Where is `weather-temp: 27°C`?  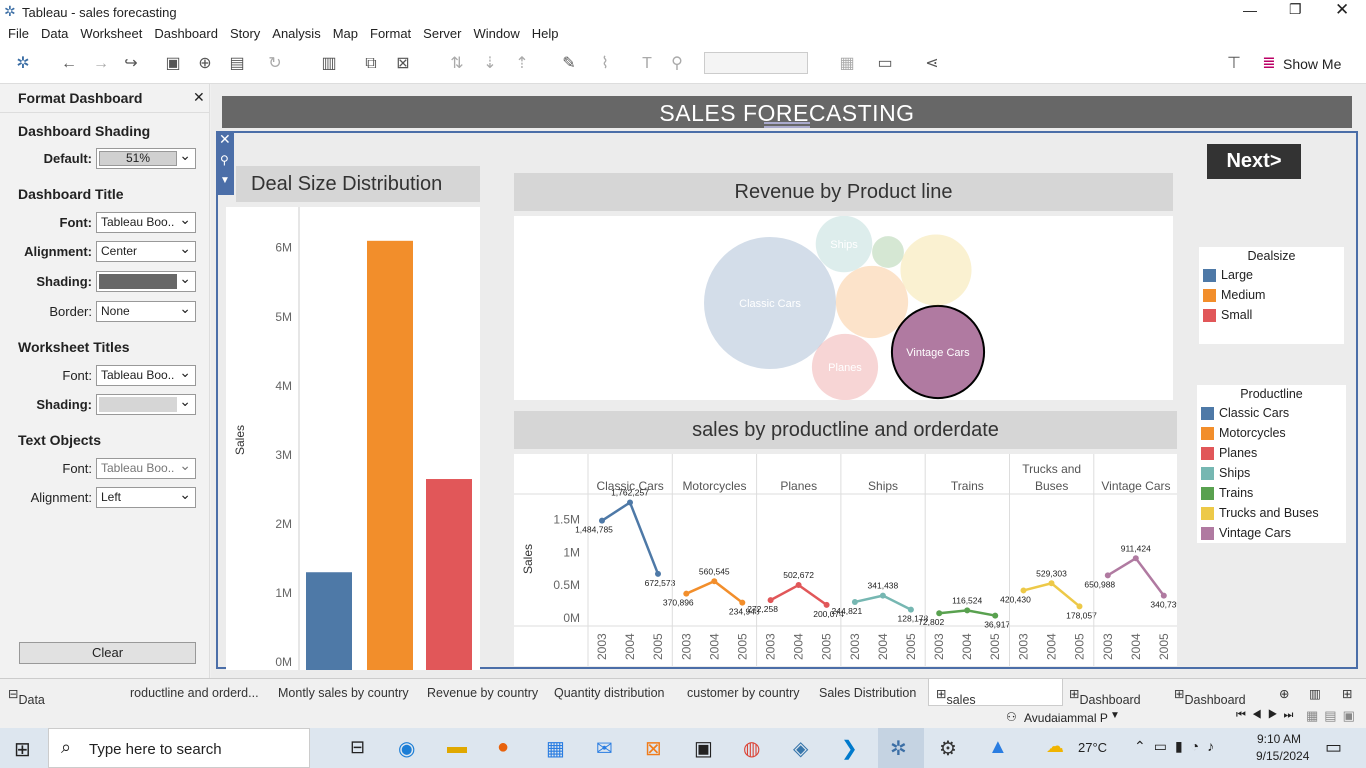 weather-temp: 27°C is located at coordinates (1092, 747).